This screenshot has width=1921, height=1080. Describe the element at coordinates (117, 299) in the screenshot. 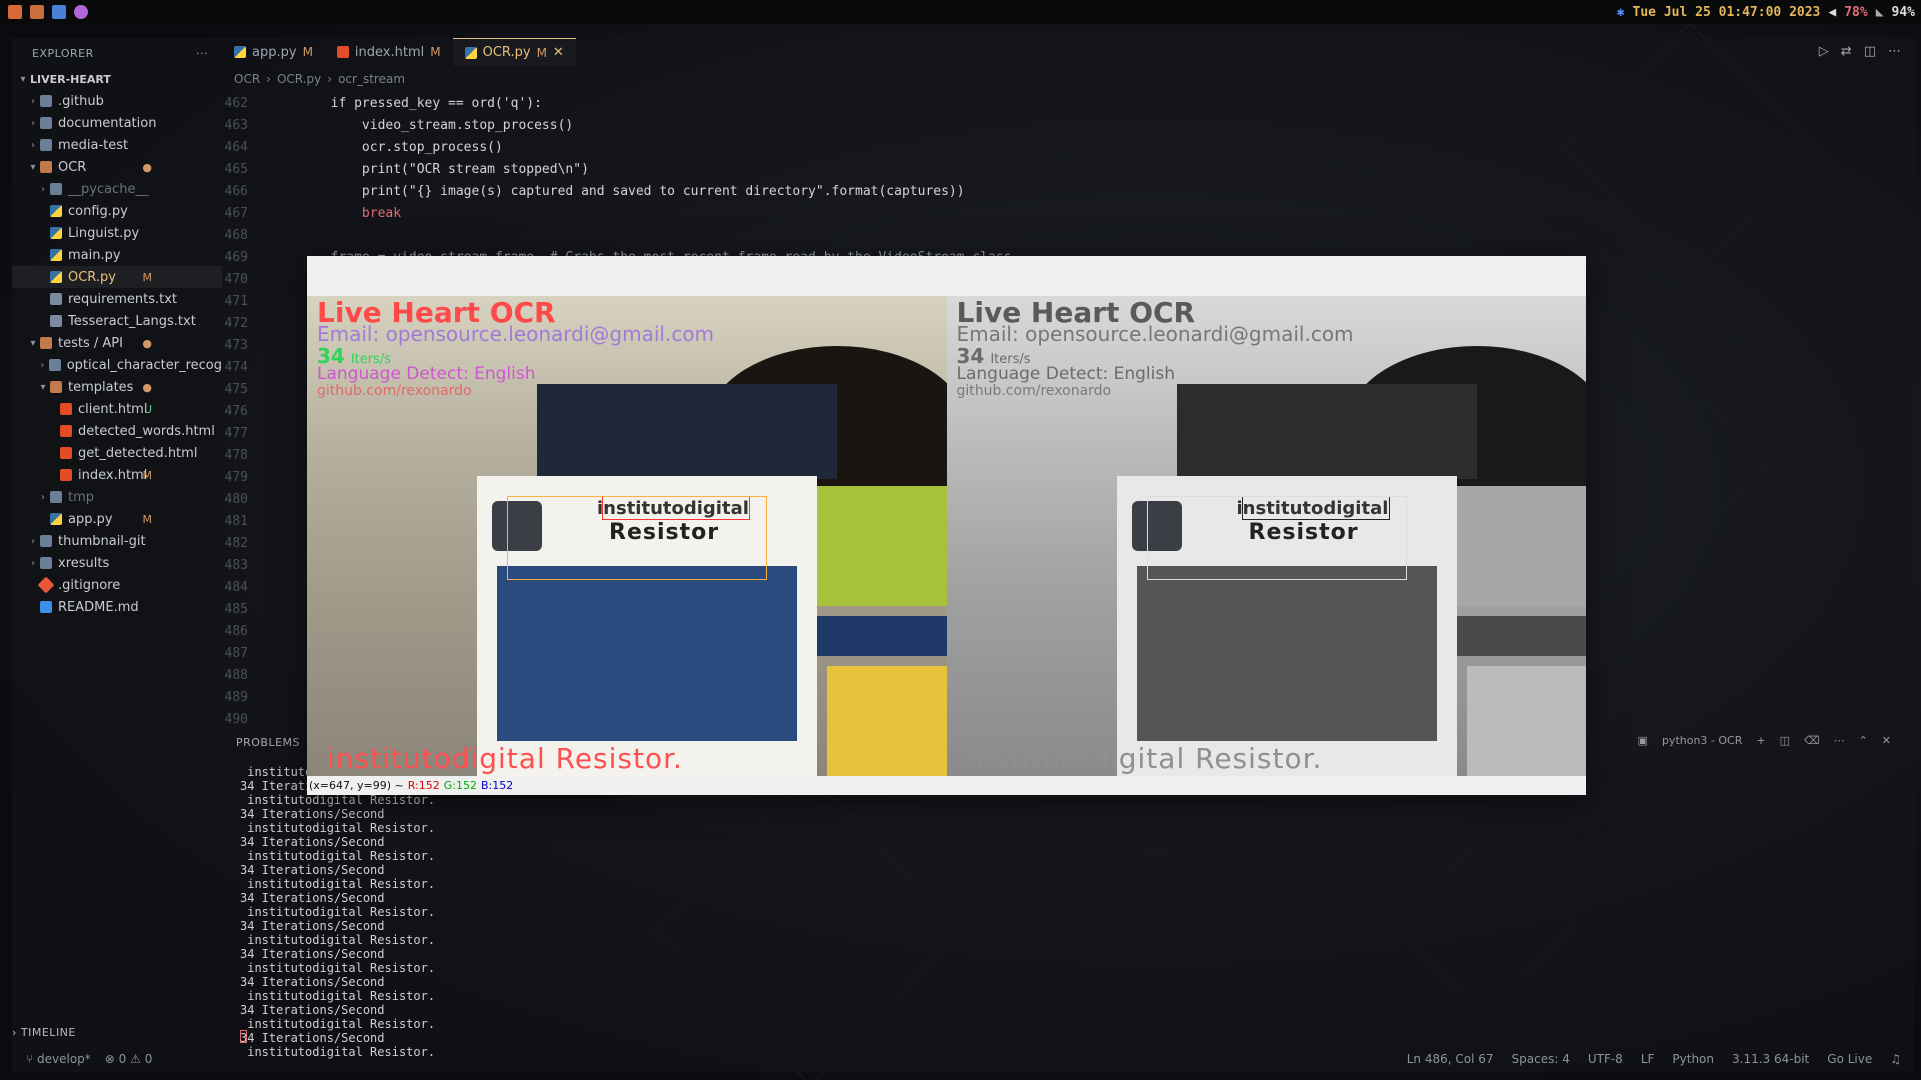

I see `tree-item: requirements.txt` at that location.